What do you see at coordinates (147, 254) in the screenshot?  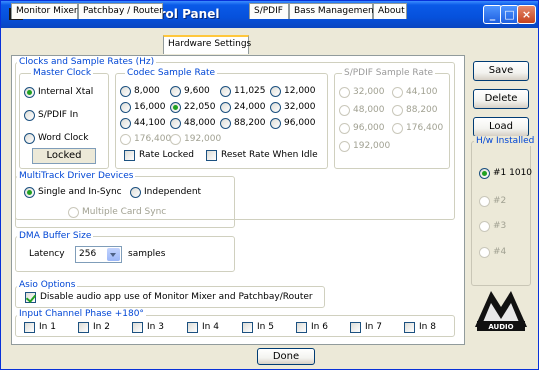 I see `samples-label: samples` at bounding box center [147, 254].